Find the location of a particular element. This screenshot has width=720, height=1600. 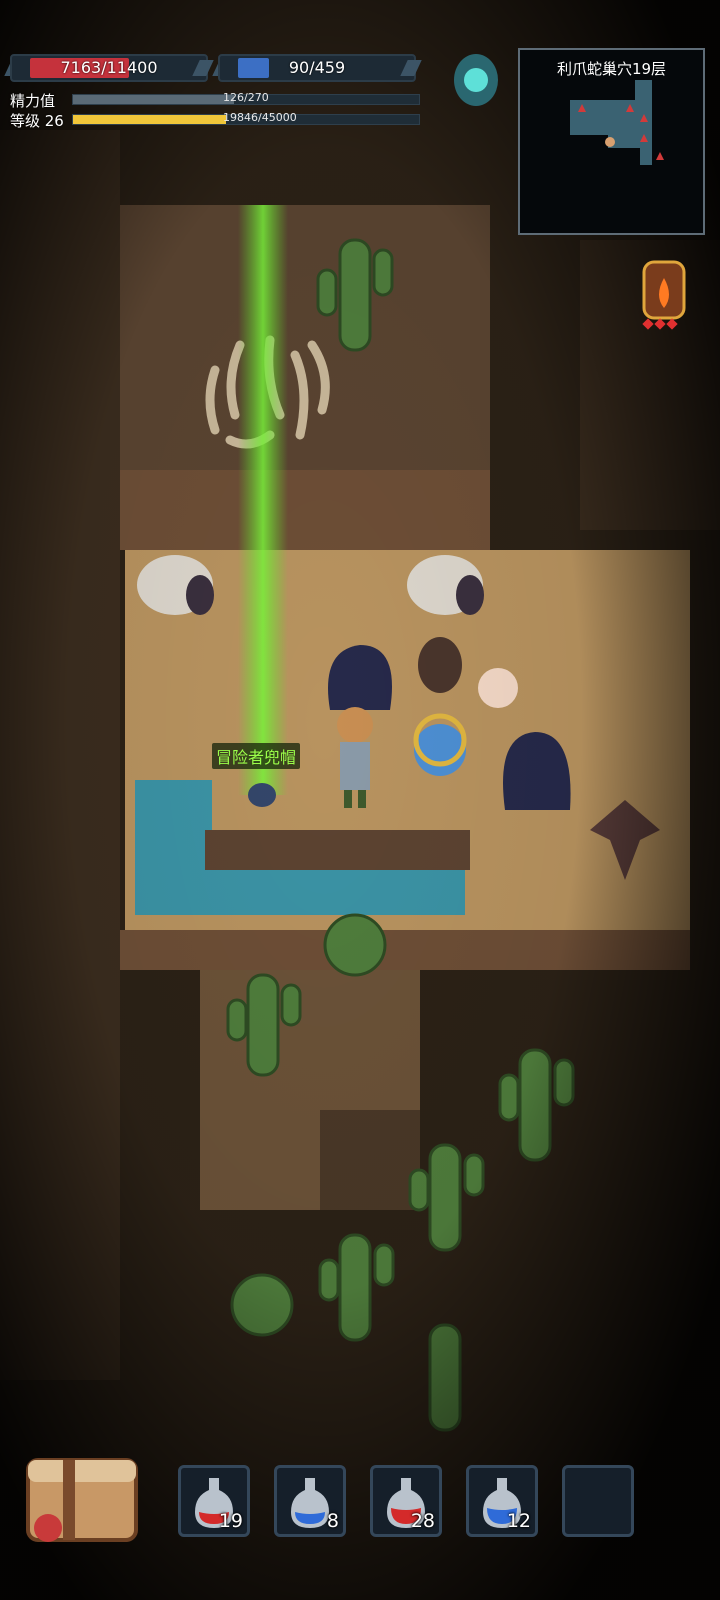

stamina-text: 126/270 is located at coordinates (246, 97).